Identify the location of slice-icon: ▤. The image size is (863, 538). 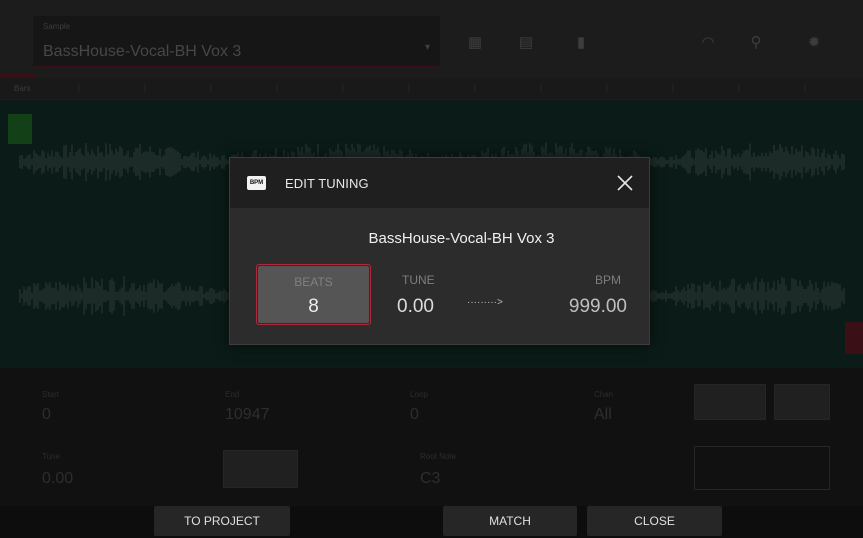
(526, 43).